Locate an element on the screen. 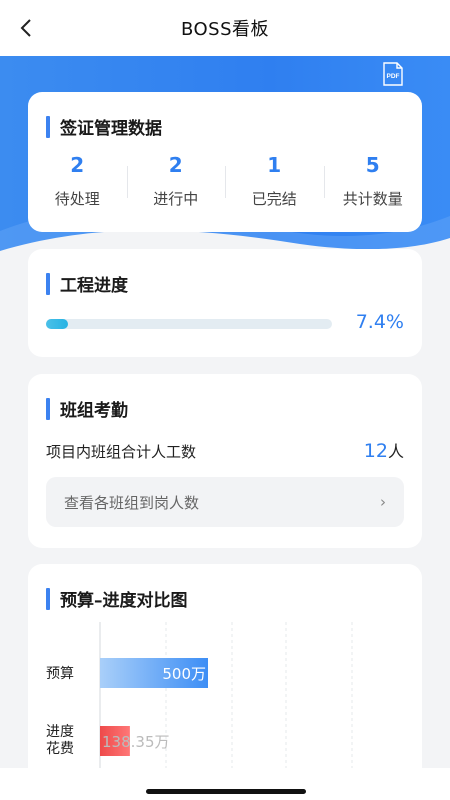  pdf-export-button: PDF is located at coordinates (393, 74).